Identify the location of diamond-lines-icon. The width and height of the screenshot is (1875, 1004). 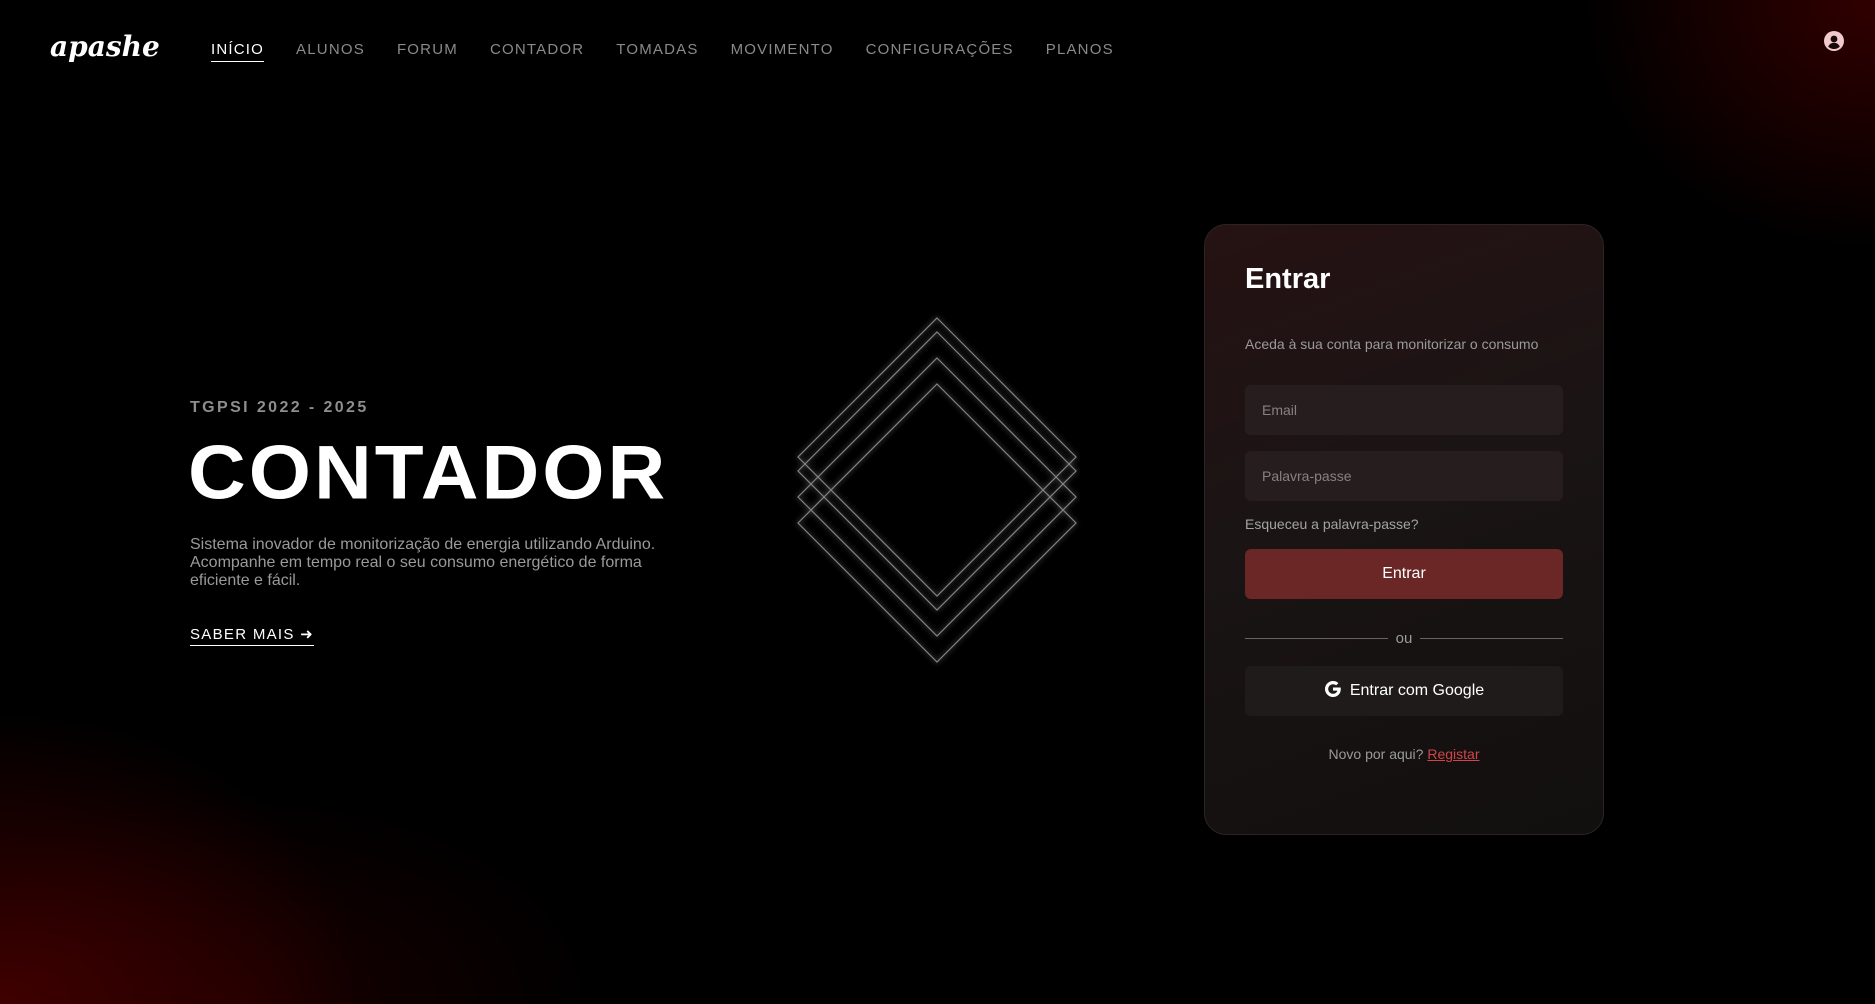
(937, 490).